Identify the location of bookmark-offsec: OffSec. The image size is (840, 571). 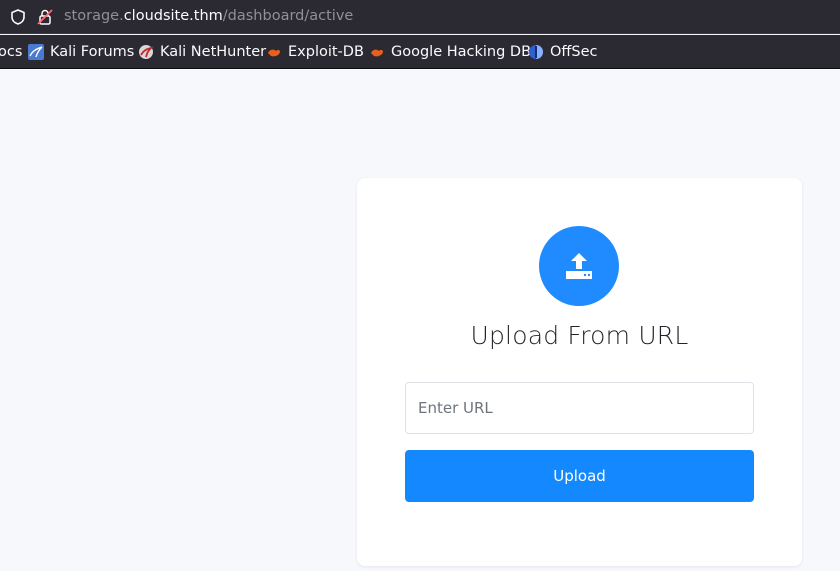
(563, 52).